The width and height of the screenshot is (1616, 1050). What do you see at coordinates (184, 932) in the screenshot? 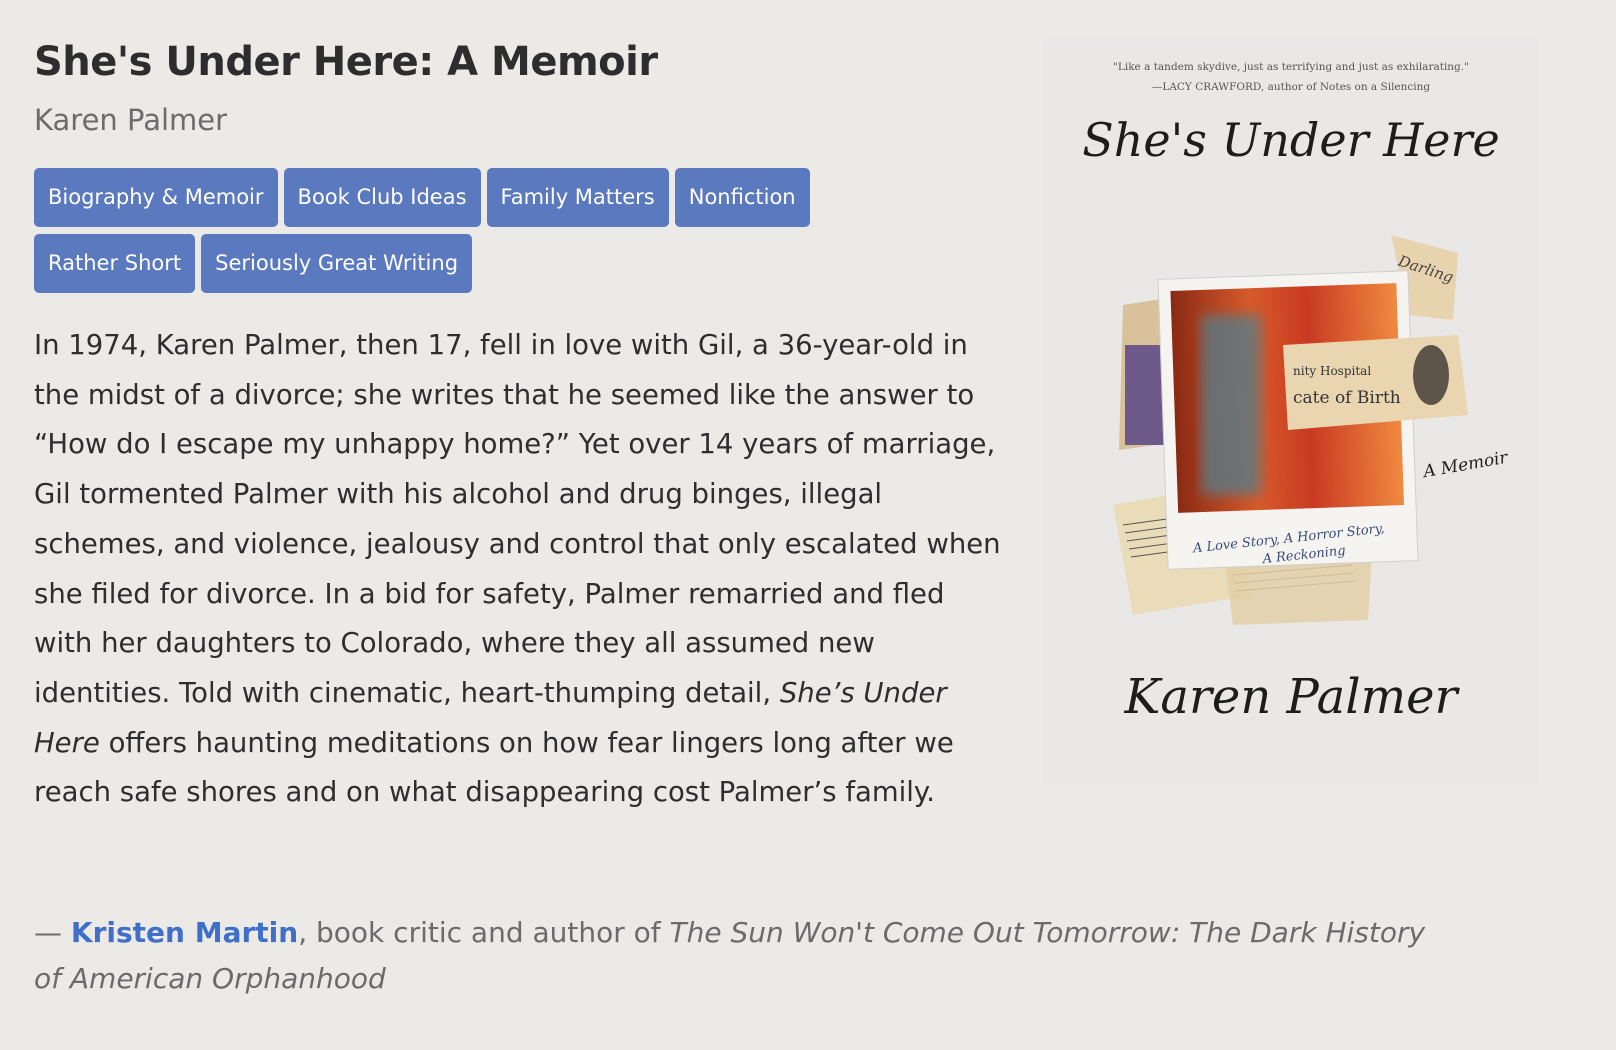
I see `reviewer-name-link: Kristen Martin` at bounding box center [184, 932].